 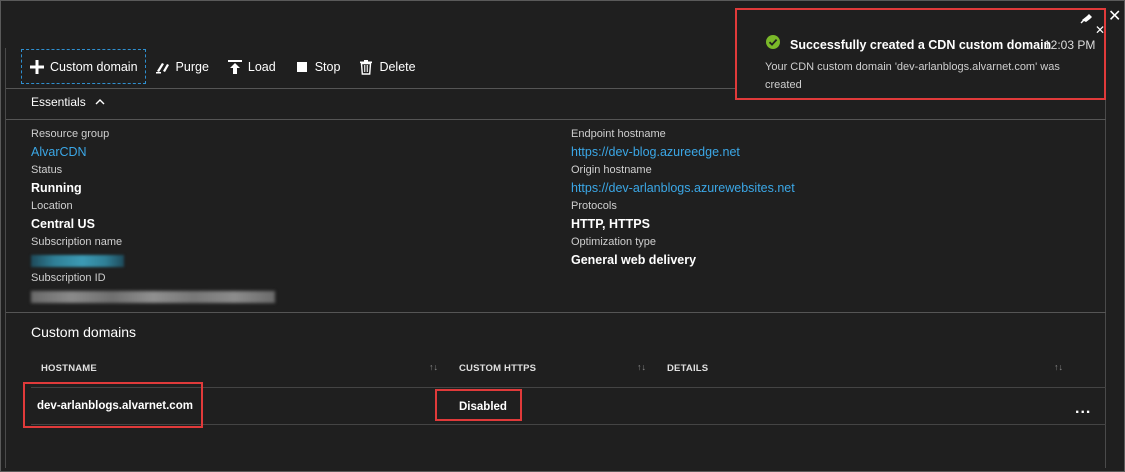 I want to click on endpoint-hostname-link: https://dev-blog.azureedge.net, so click(x=683, y=152).